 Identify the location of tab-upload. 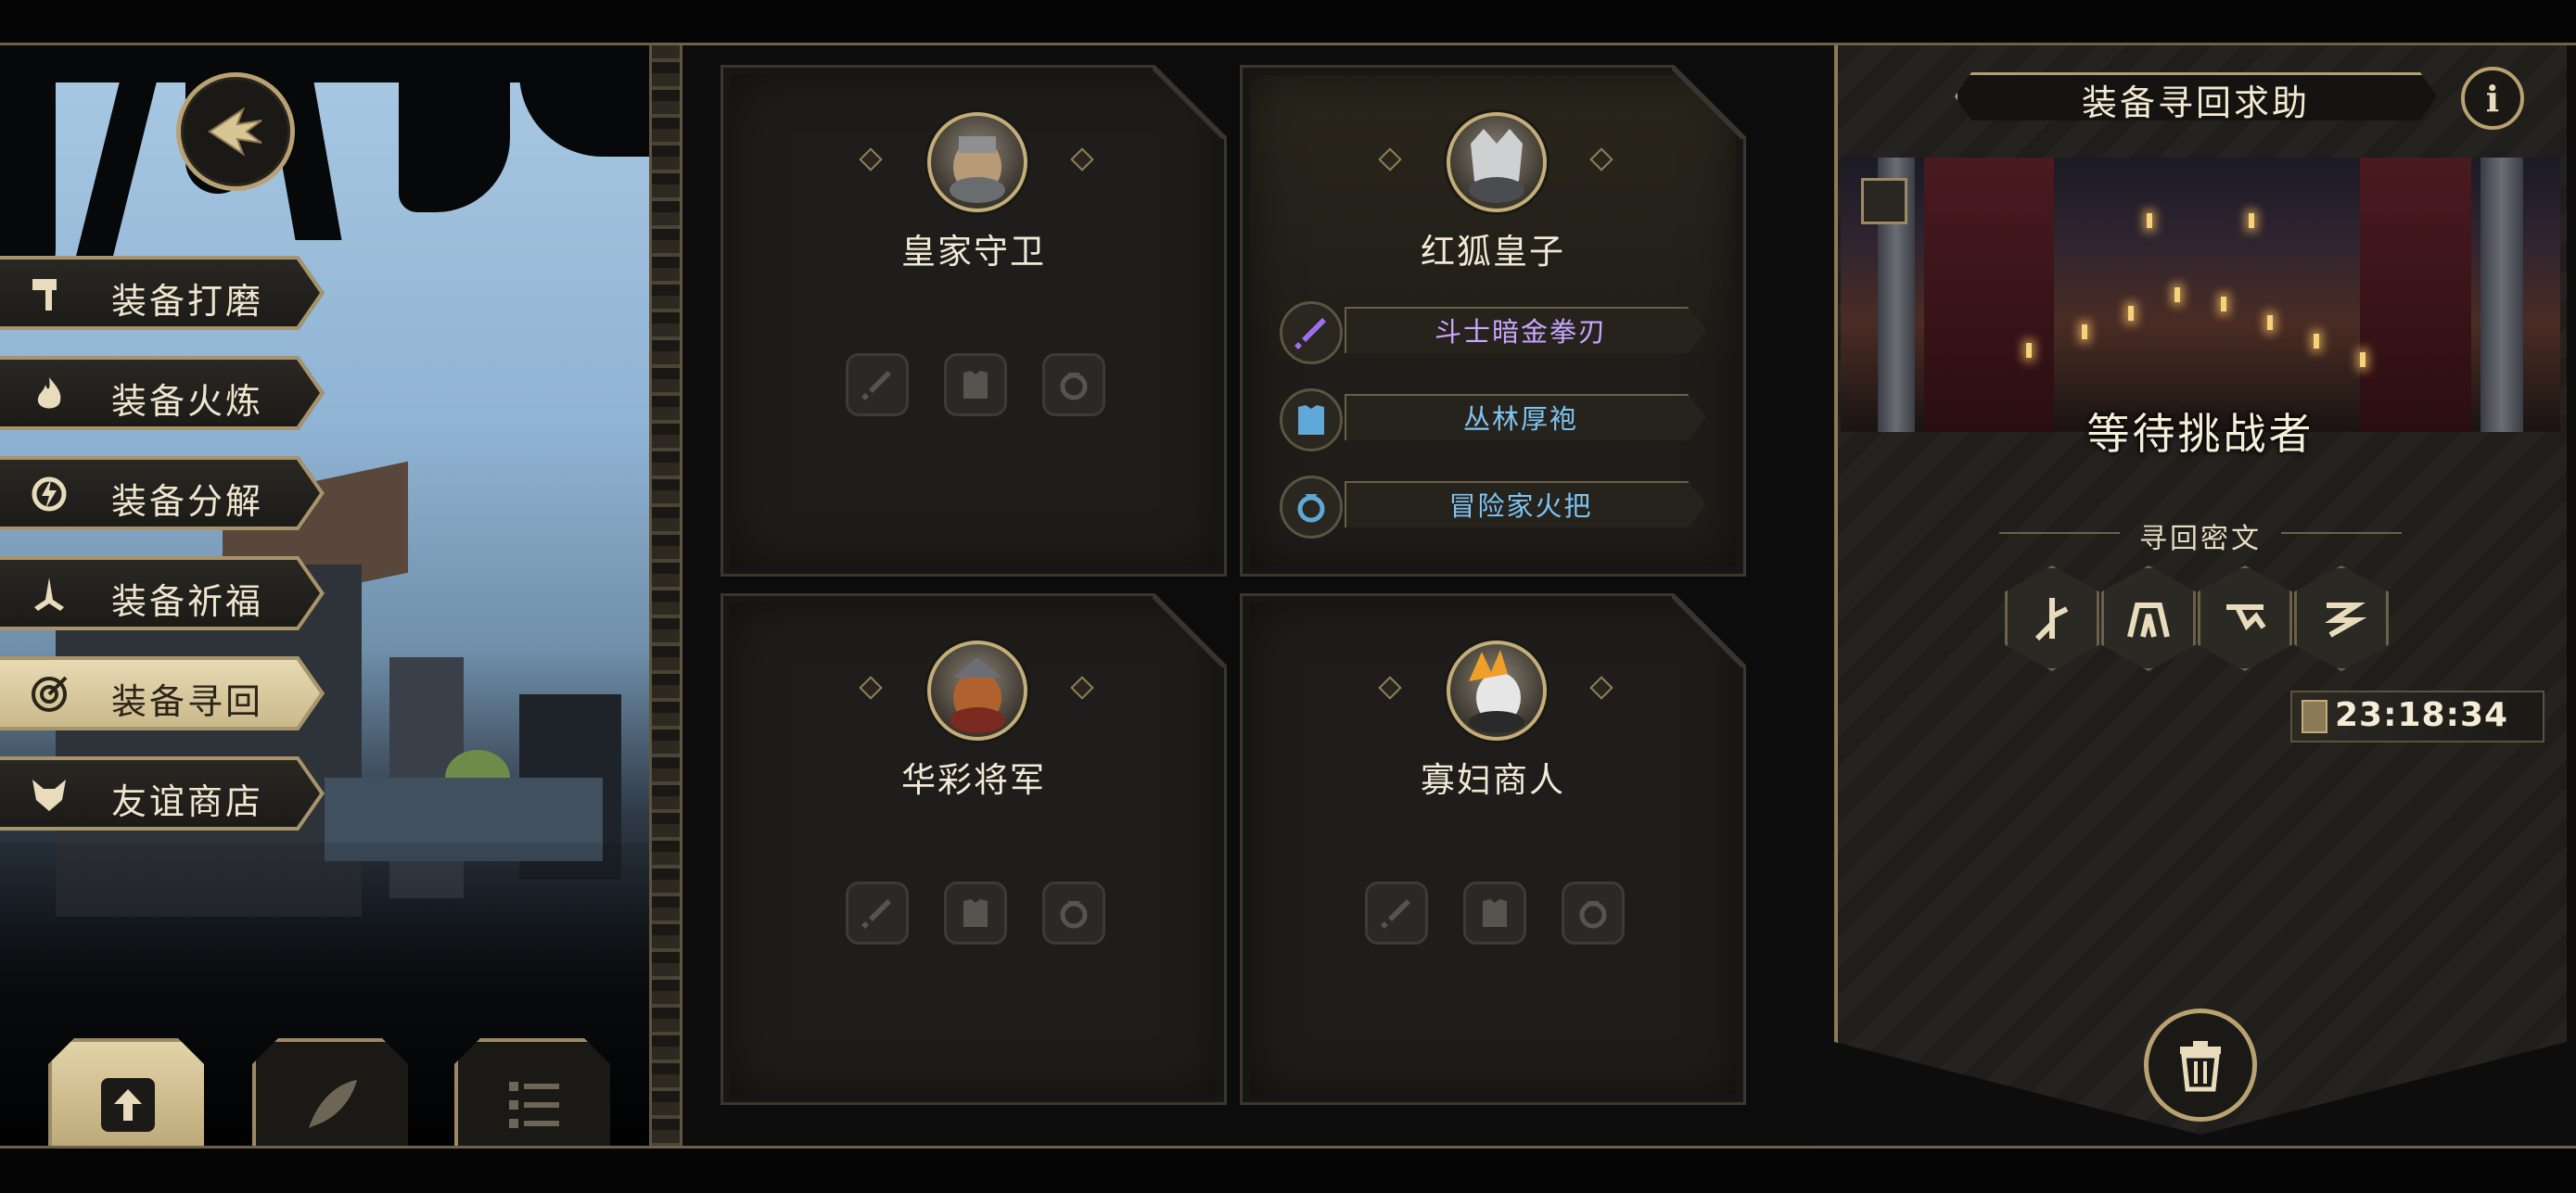
(126, 1092).